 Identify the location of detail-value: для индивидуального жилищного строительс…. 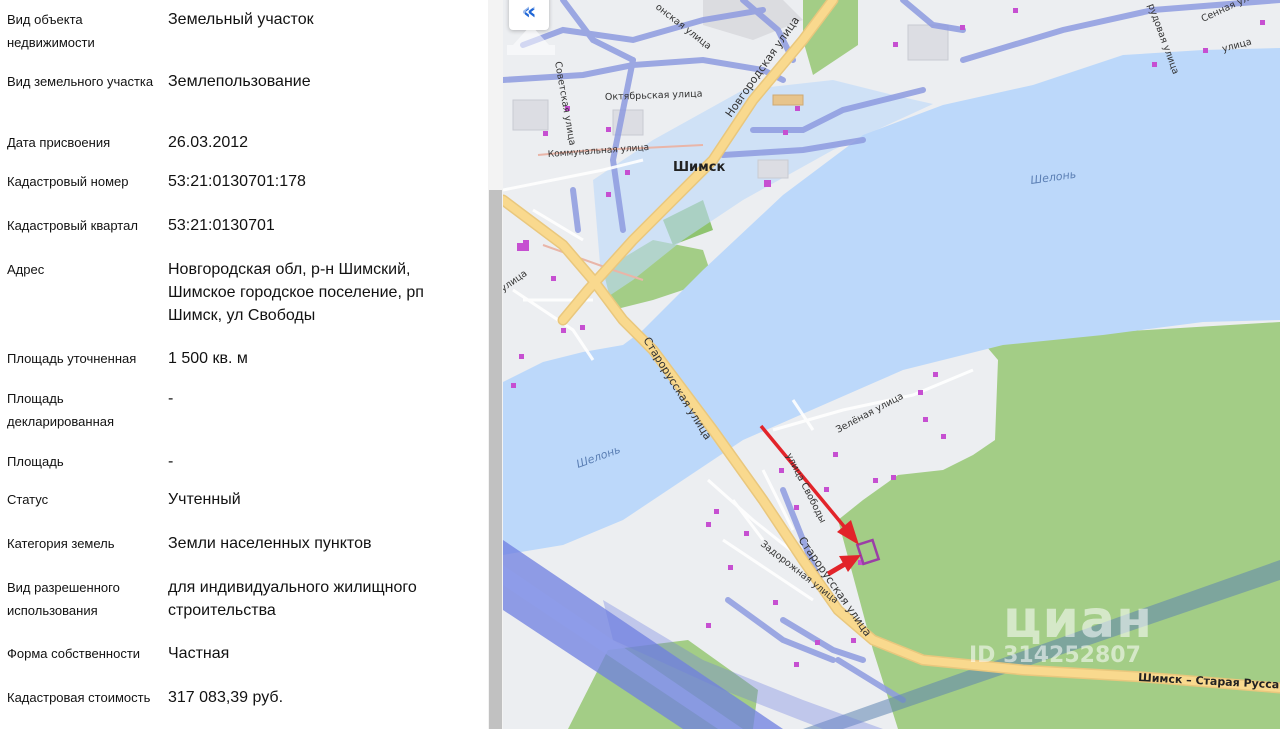
(292, 599).